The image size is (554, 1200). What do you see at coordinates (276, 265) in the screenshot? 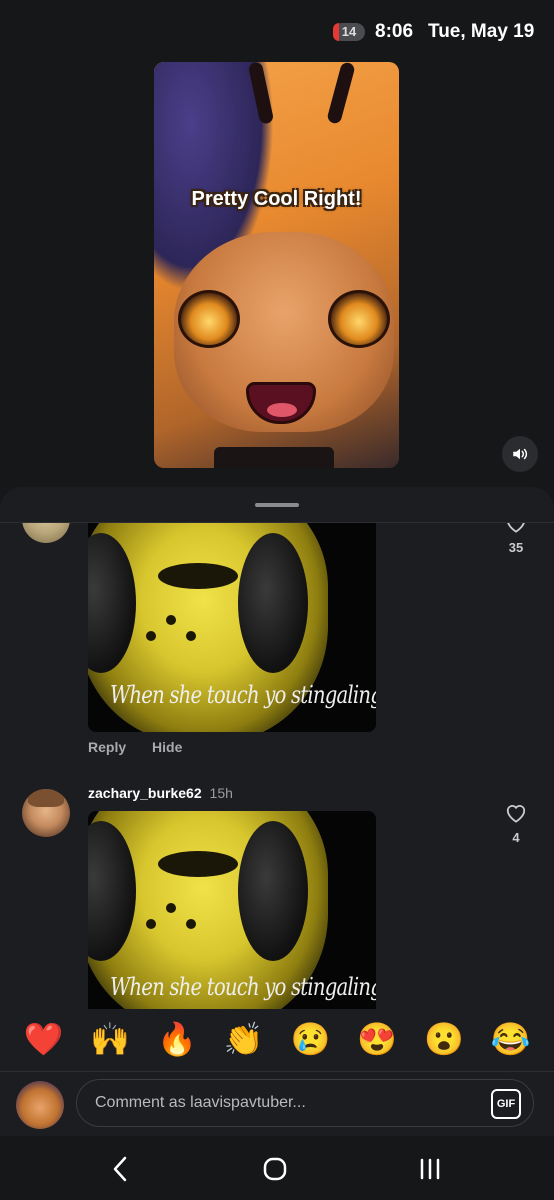
I see `video-preview: Pretty Cool Right!` at bounding box center [276, 265].